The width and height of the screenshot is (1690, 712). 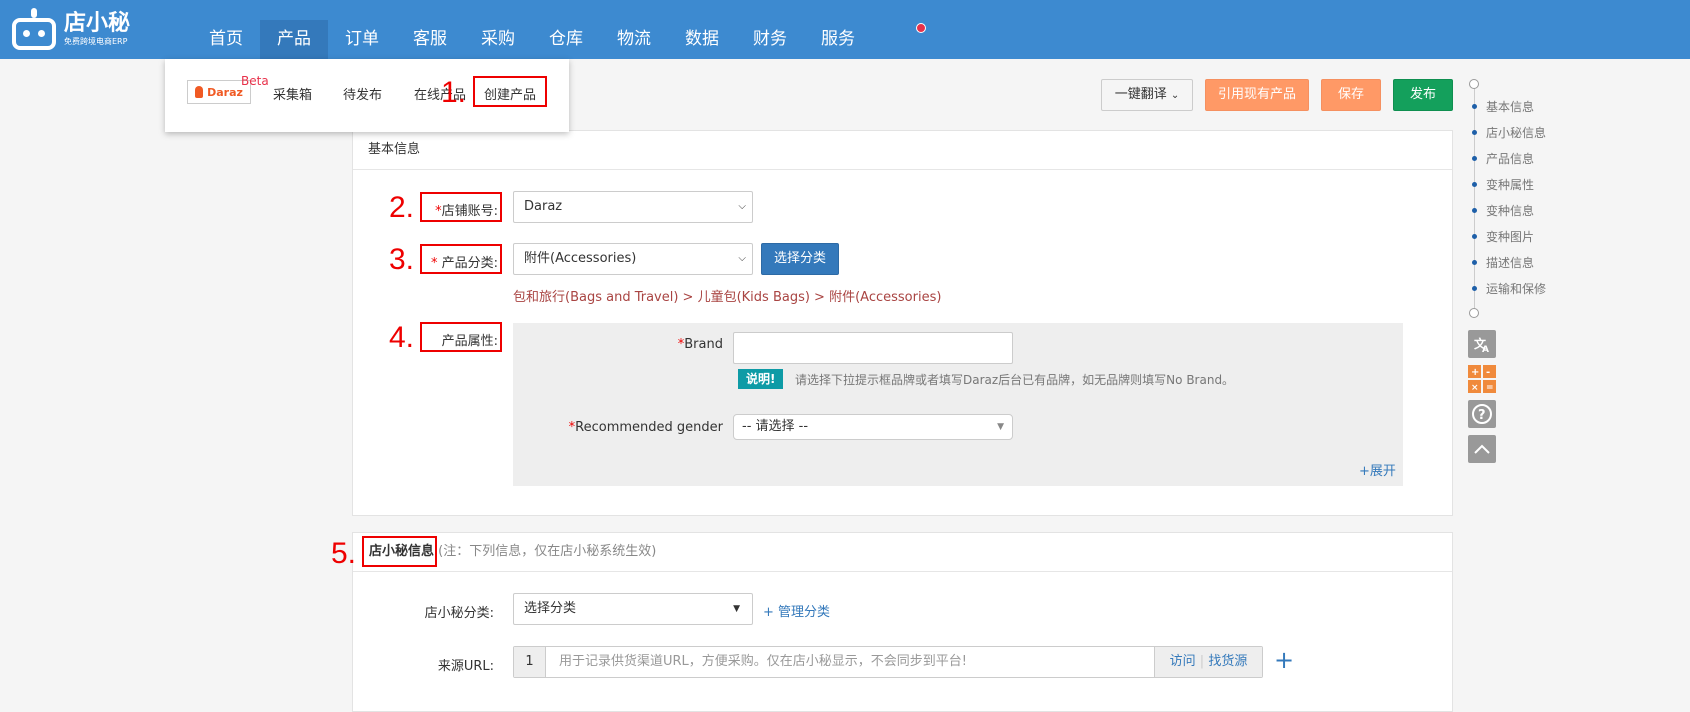 What do you see at coordinates (1423, 95) in the screenshot?
I see `publish-button: 发布` at bounding box center [1423, 95].